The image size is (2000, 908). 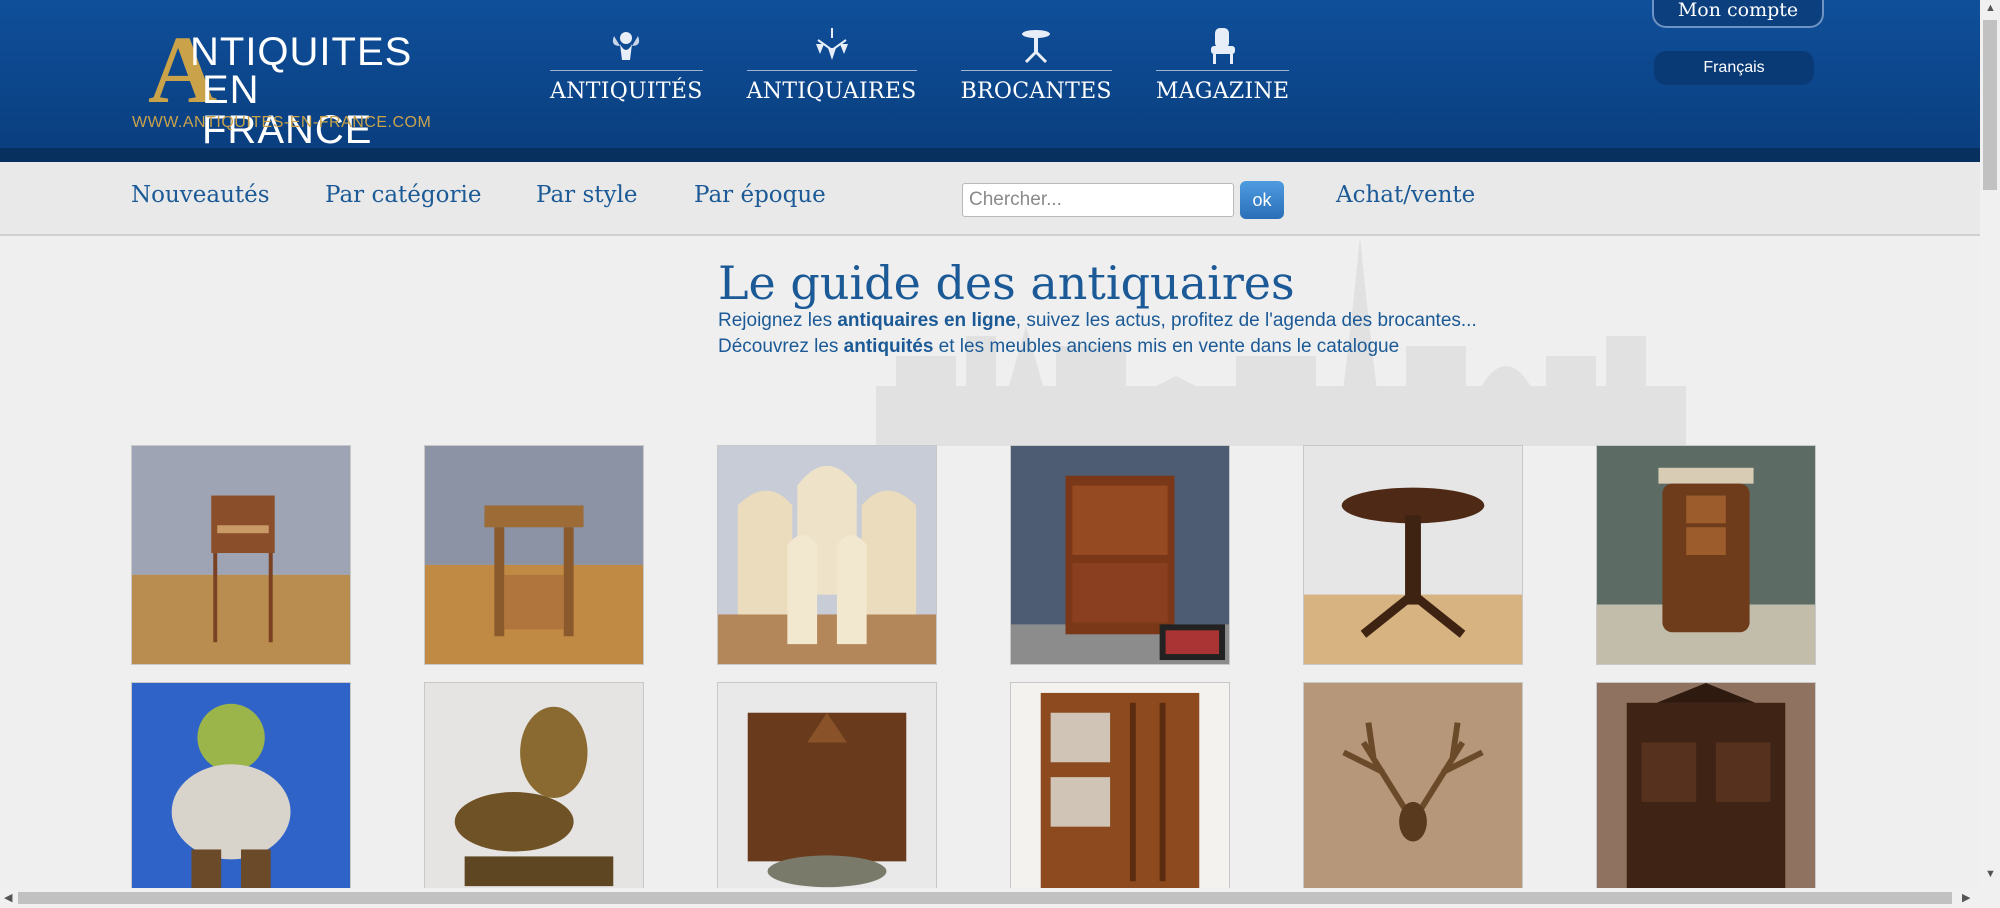 I want to click on nav-label: BROCANTES, so click(x=1036, y=91).